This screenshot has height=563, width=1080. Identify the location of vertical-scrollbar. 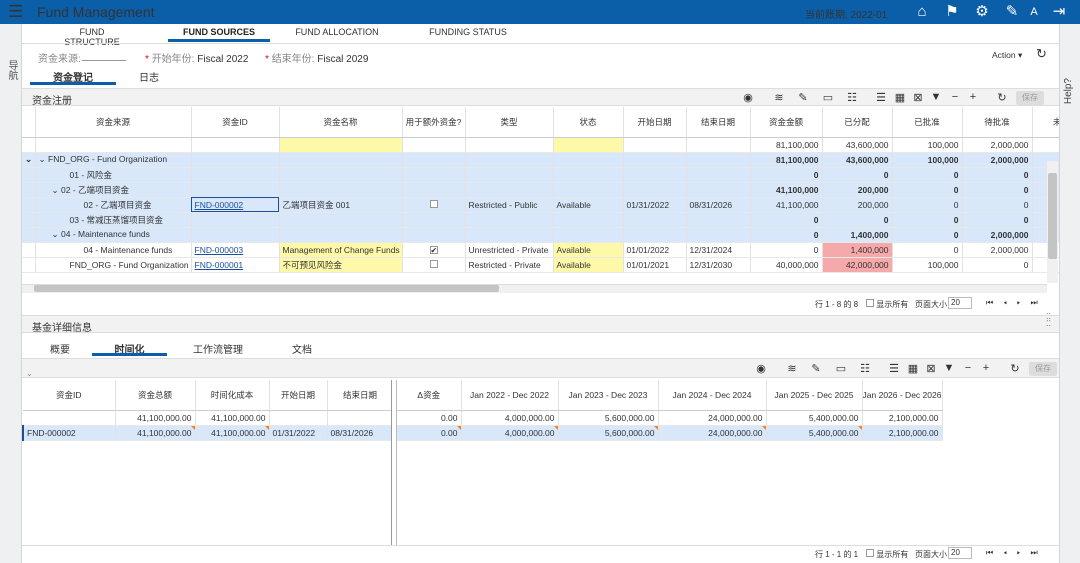
(1052, 222).